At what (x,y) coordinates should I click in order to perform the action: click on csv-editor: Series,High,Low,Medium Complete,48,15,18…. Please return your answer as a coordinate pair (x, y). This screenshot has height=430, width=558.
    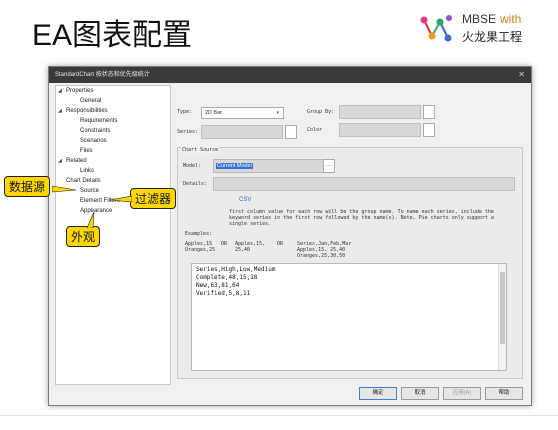
    Looking at the image, I should click on (349, 317).